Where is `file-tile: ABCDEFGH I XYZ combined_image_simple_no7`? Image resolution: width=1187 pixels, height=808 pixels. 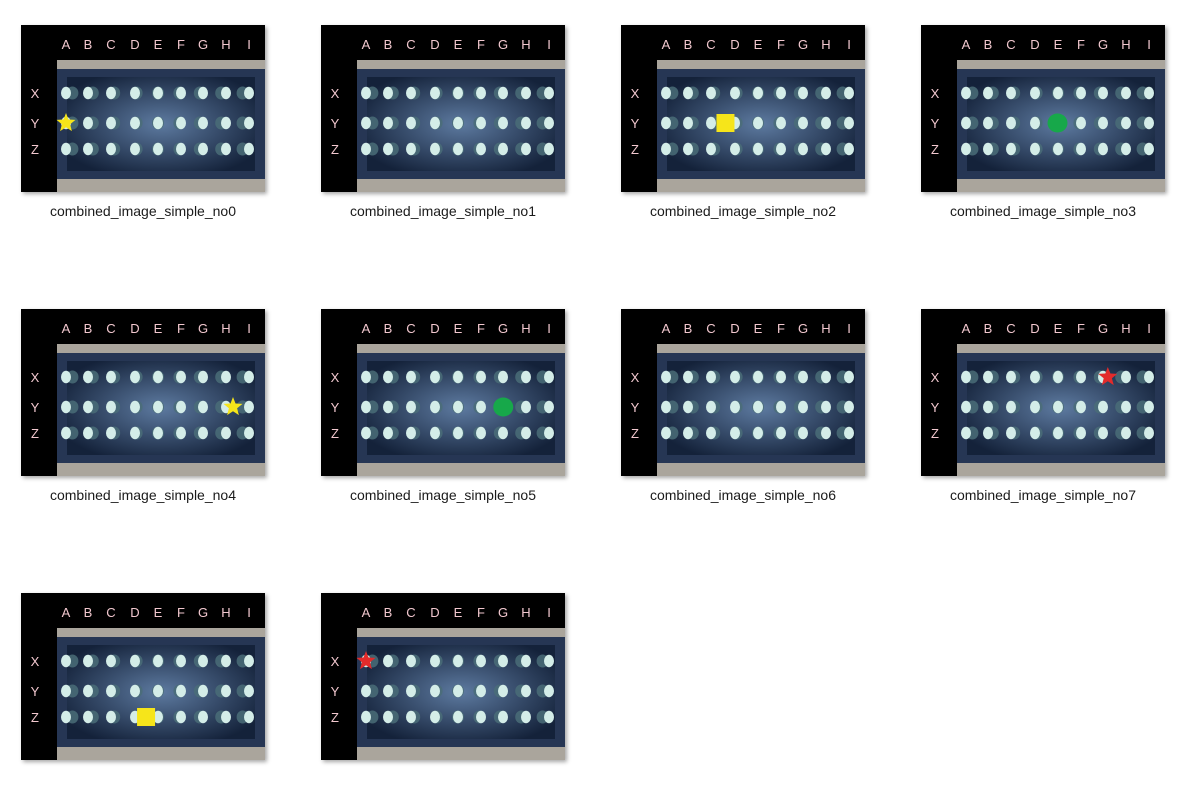
file-tile: ABCDEFGH I XYZ combined_image_simple_no7 is located at coordinates (1043, 404).